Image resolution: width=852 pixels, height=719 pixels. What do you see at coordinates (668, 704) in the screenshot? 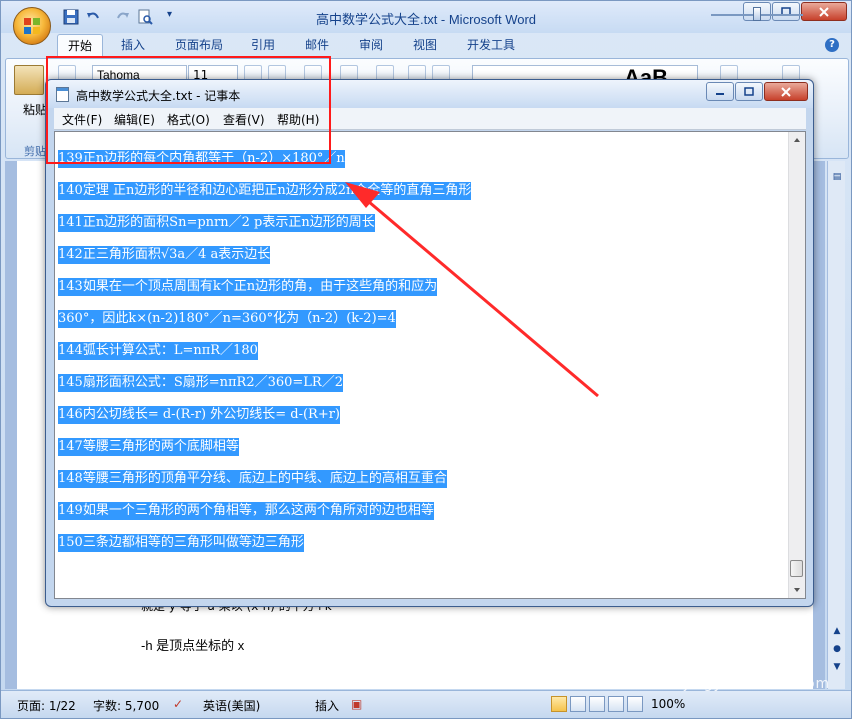
I see `zoom-level: 100%` at bounding box center [668, 704].